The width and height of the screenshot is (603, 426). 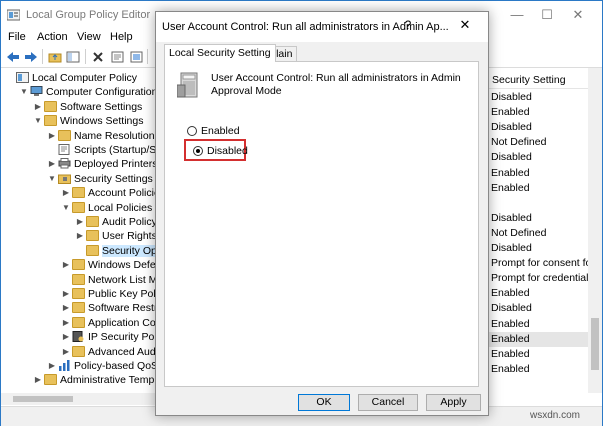 What do you see at coordinates (106, 208) in the screenshot?
I see `tree-item: ▼ Local Policies` at bounding box center [106, 208].